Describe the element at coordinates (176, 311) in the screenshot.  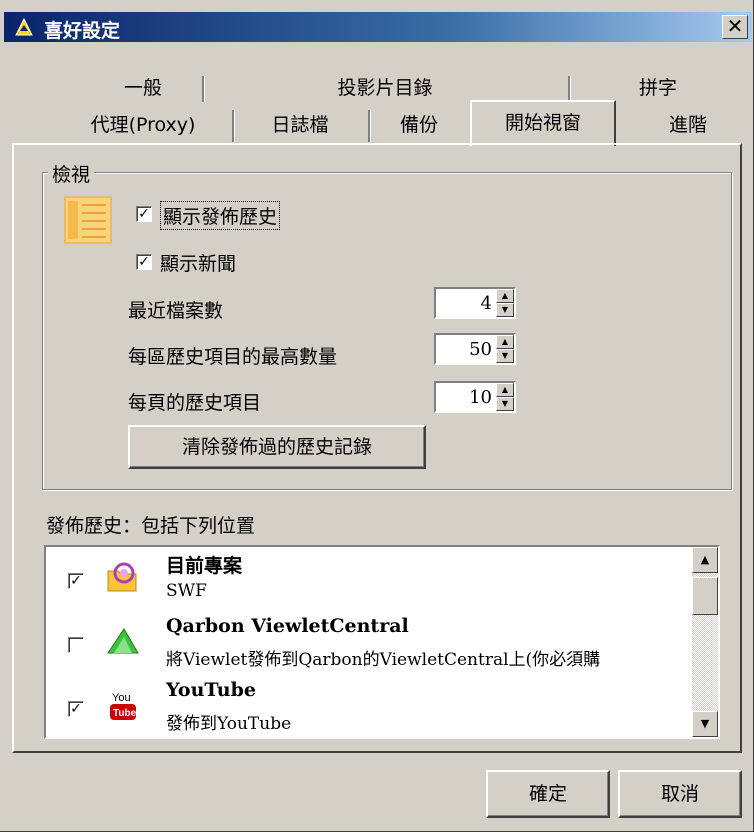
I see `recent-files-label: 最近檔案數` at that location.